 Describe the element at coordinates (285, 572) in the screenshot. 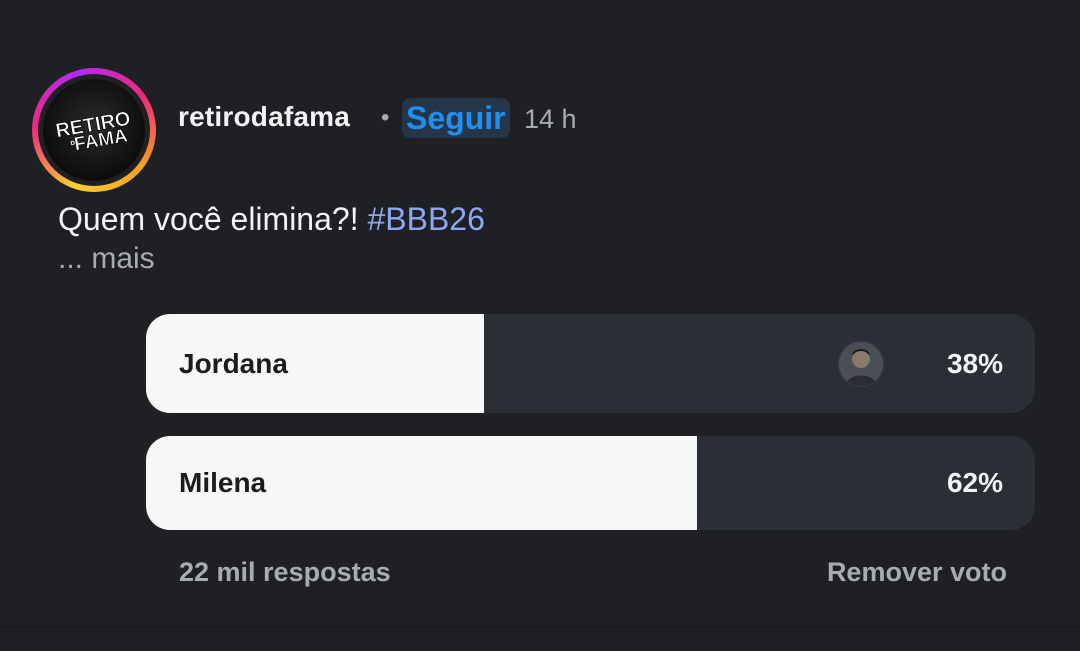

I see `poll-responses-count: 22 mil respostas` at that location.